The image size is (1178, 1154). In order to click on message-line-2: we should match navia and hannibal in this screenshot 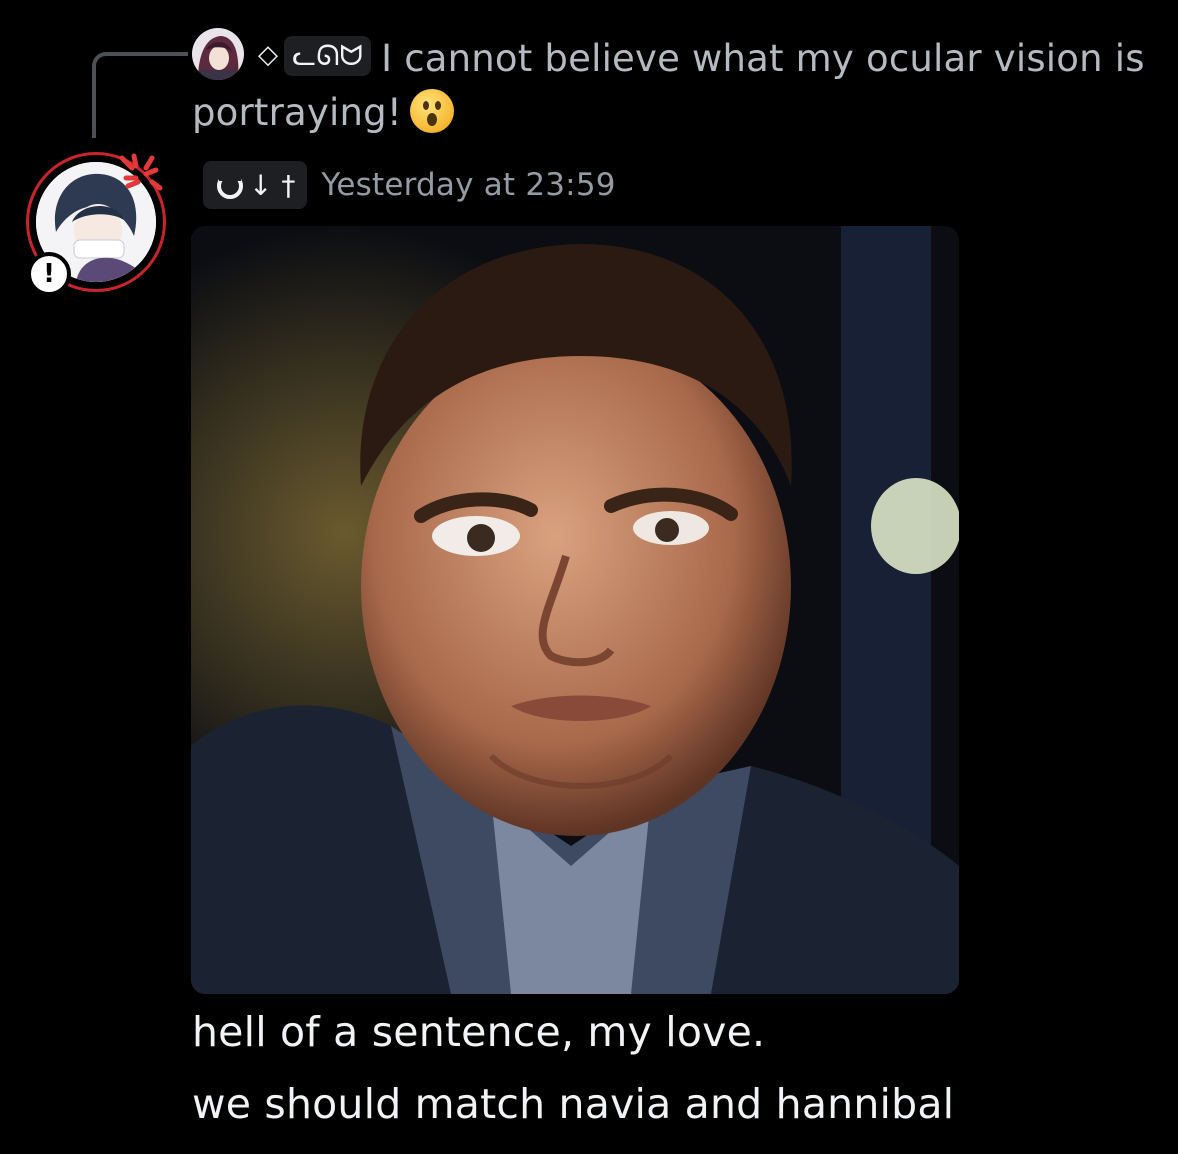, I will do `click(573, 1104)`.